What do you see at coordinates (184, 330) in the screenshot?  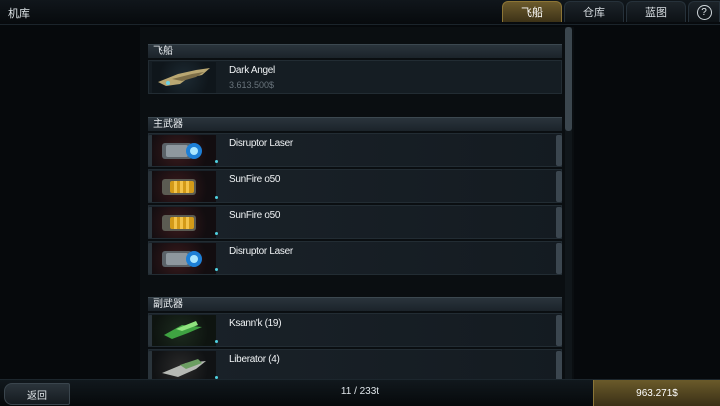 I see `missile-icon-green` at bounding box center [184, 330].